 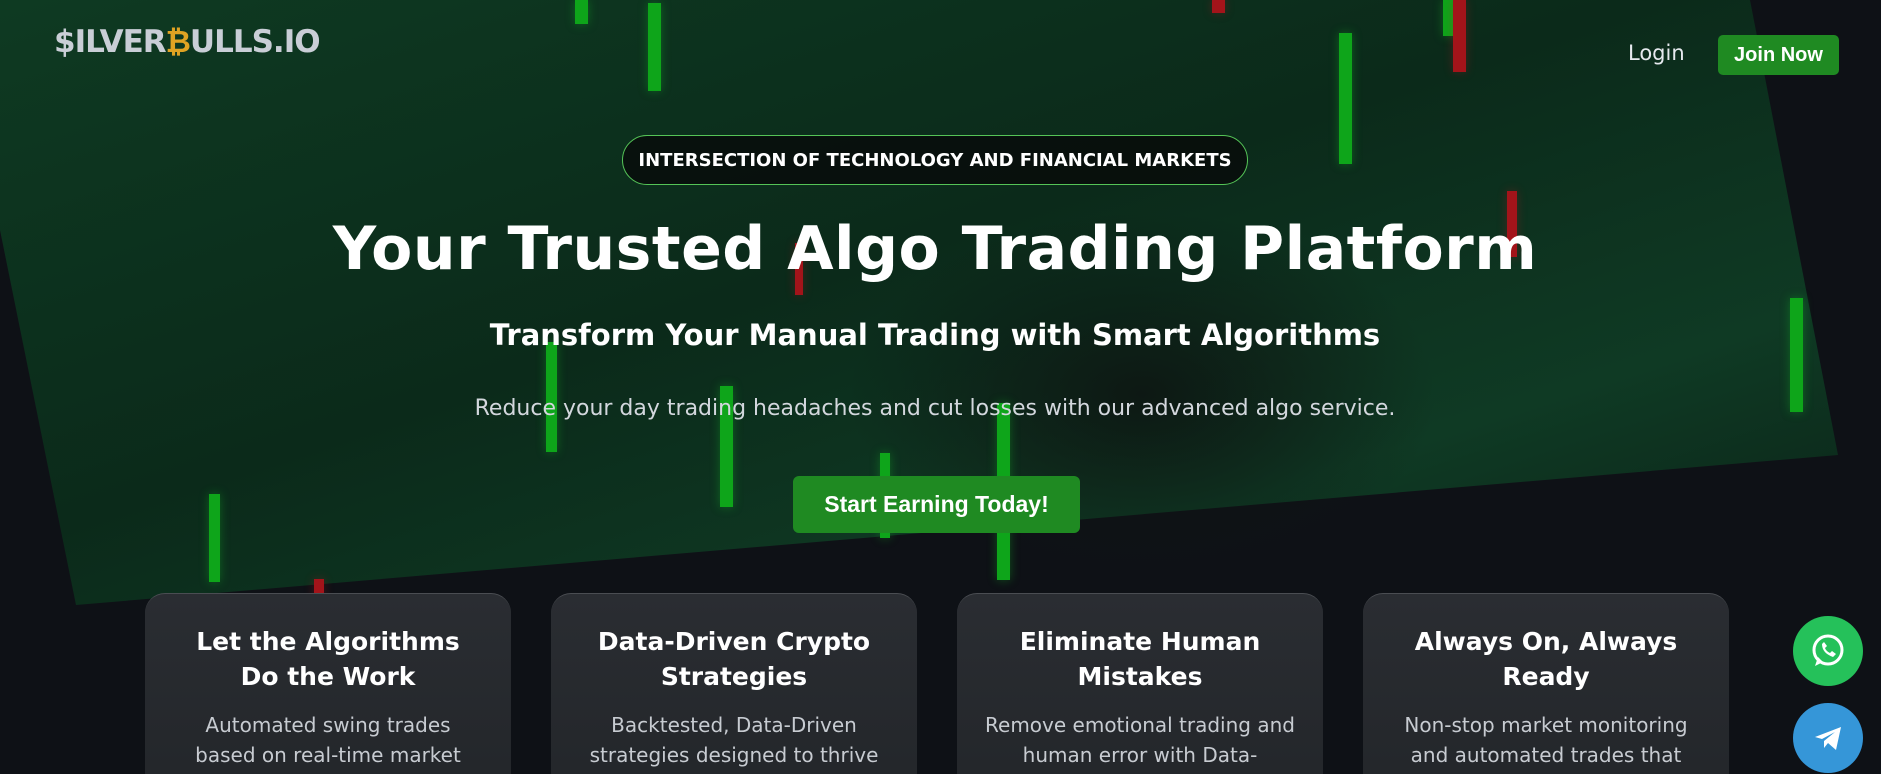 What do you see at coordinates (120, 42) in the screenshot?
I see `logo-text-part1: ILVER` at bounding box center [120, 42].